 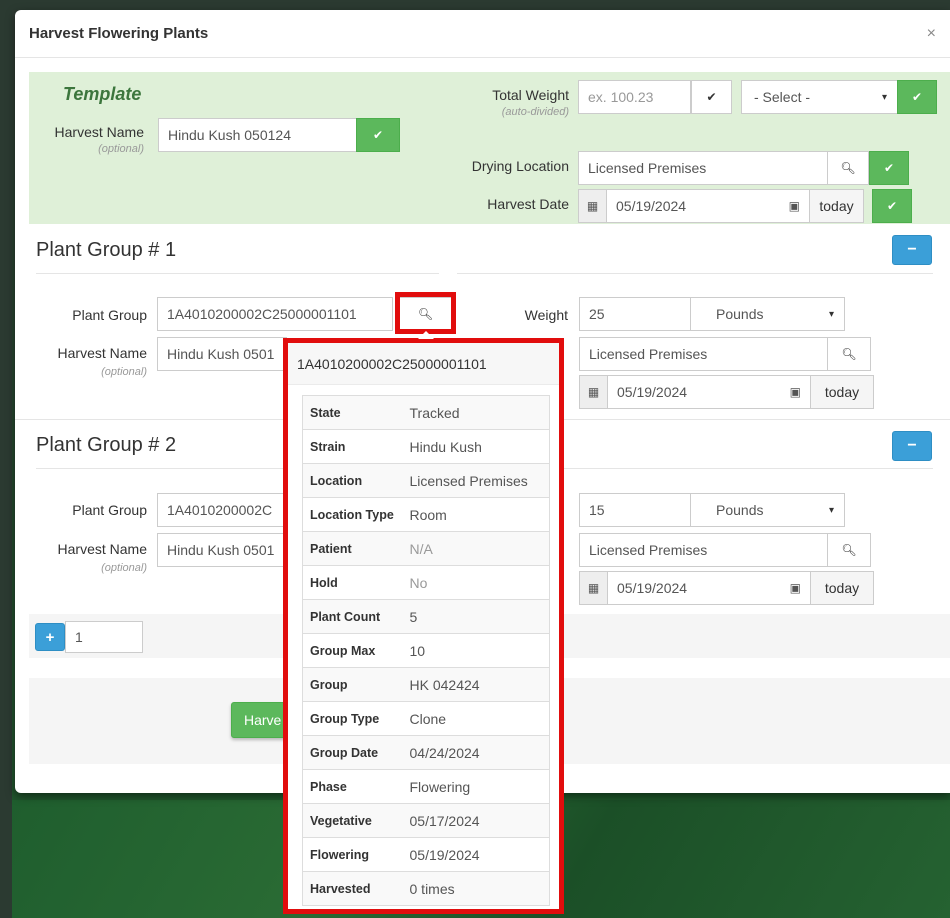 I want to click on add-group-button: +, so click(x=50, y=637).